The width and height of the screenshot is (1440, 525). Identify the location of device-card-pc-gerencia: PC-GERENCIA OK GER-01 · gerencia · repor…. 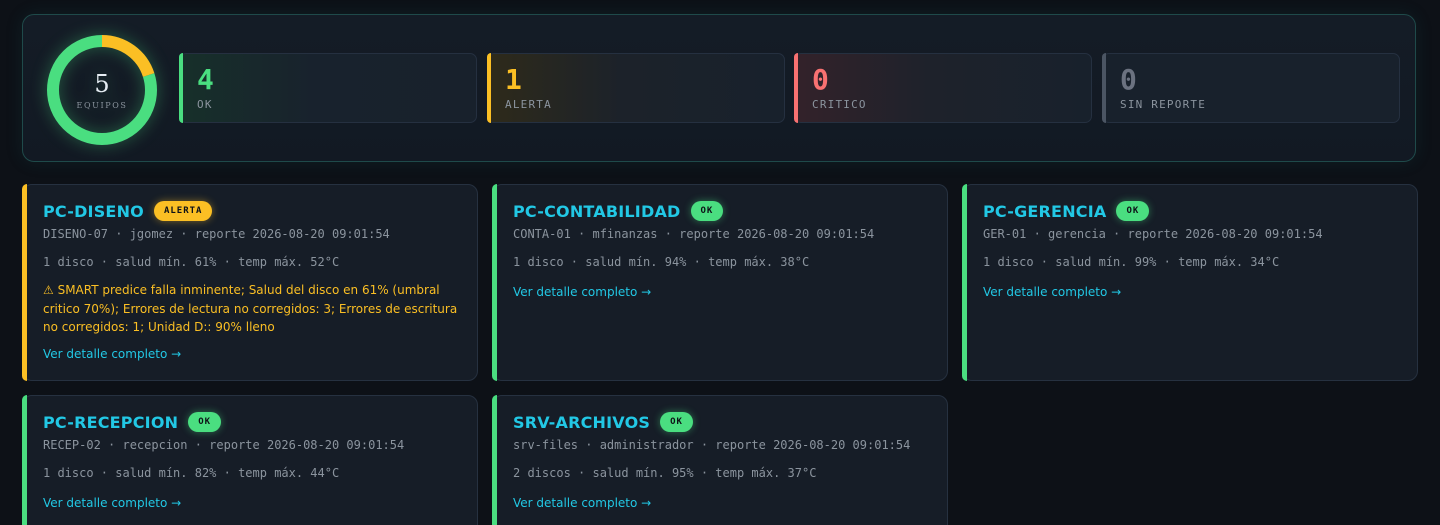
(1190, 282).